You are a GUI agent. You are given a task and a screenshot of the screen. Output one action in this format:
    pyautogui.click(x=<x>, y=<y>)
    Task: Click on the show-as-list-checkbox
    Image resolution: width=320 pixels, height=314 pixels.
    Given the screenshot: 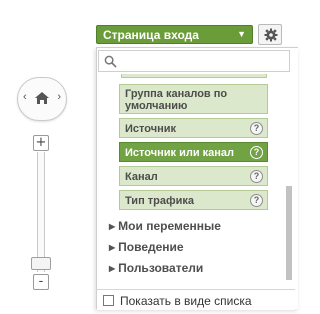 What is the action you would take?
    pyautogui.click(x=108, y=300)
    